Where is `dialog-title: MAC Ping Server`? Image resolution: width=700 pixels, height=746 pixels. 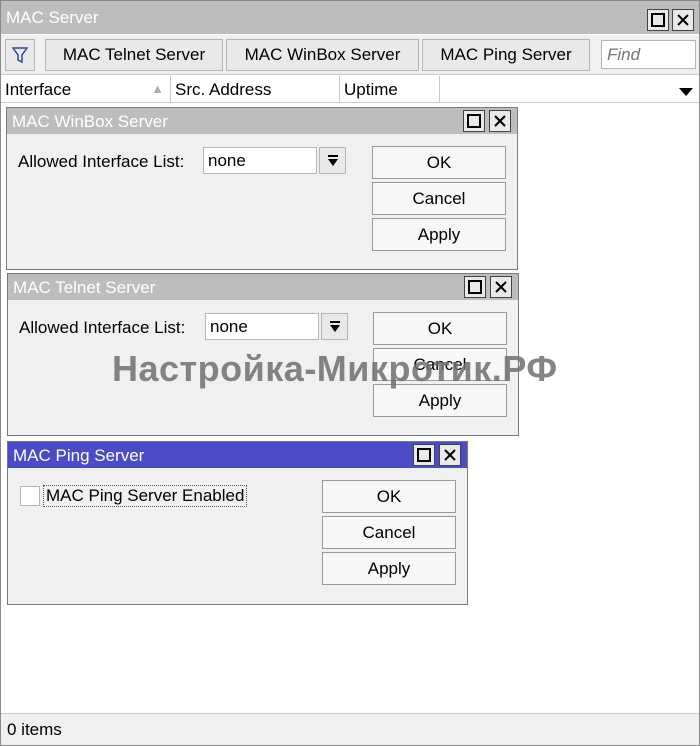 dialog-title: MAC Ping Server is located at coordinates (79, 455).